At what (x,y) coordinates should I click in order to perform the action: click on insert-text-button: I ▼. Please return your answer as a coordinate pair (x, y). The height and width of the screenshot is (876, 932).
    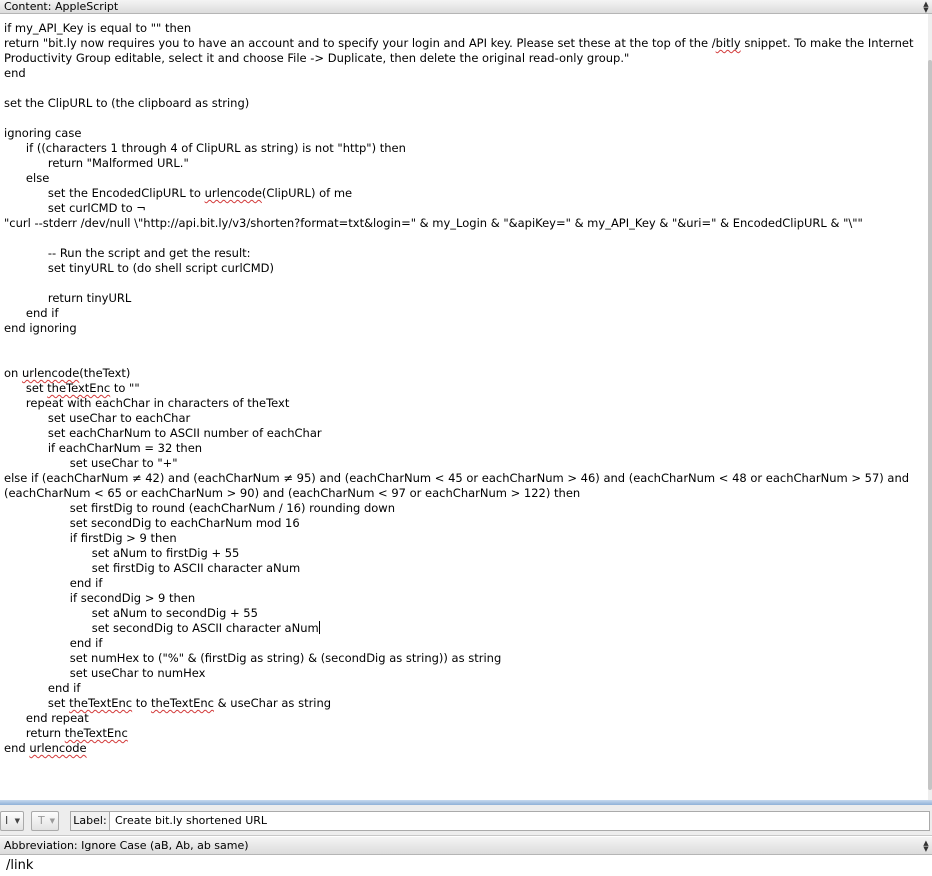
    Looking at the image, I should click on (12, 821).